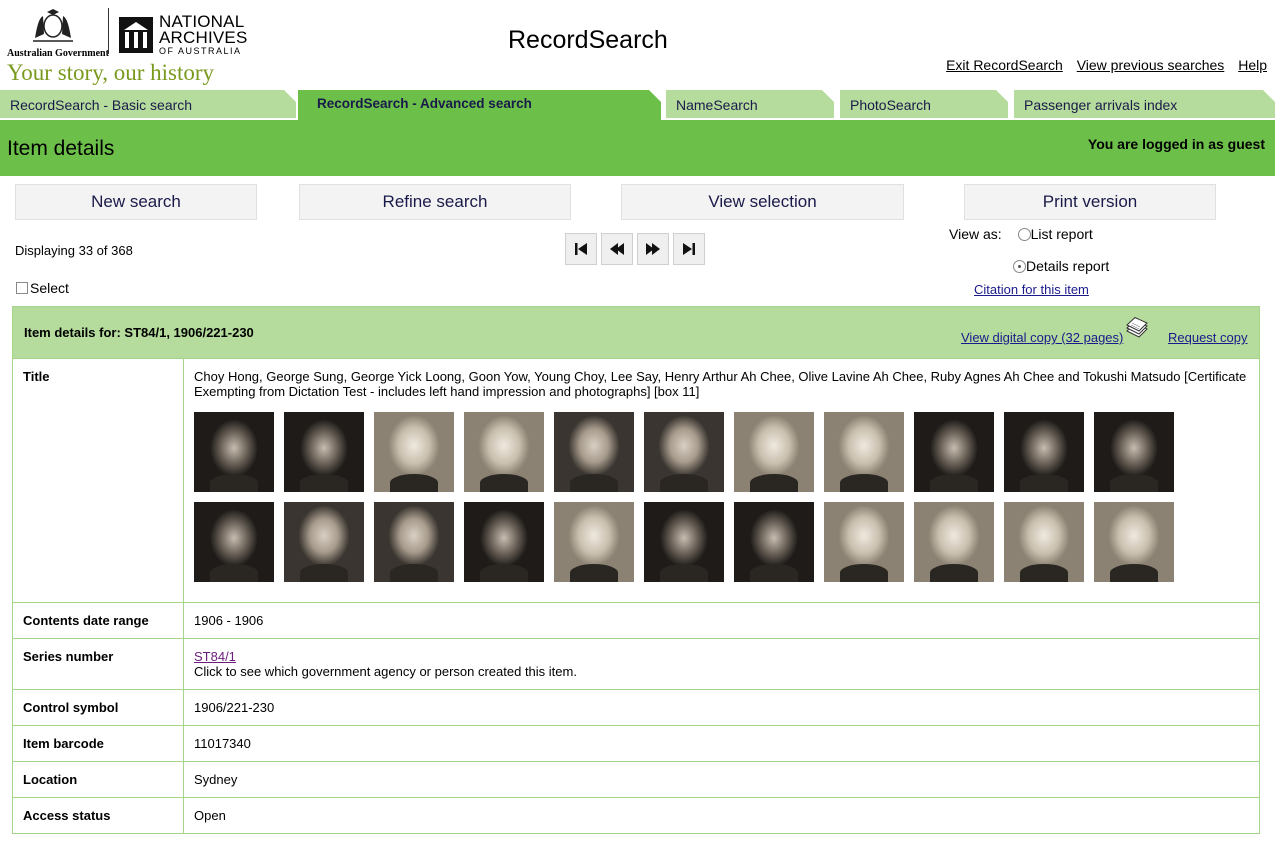 Image resolution: width=1275 pixels, height=848 pixels. Describe the element at coordinates (1252, 65) in the screenshot. I see `help-link: Help` at that location.